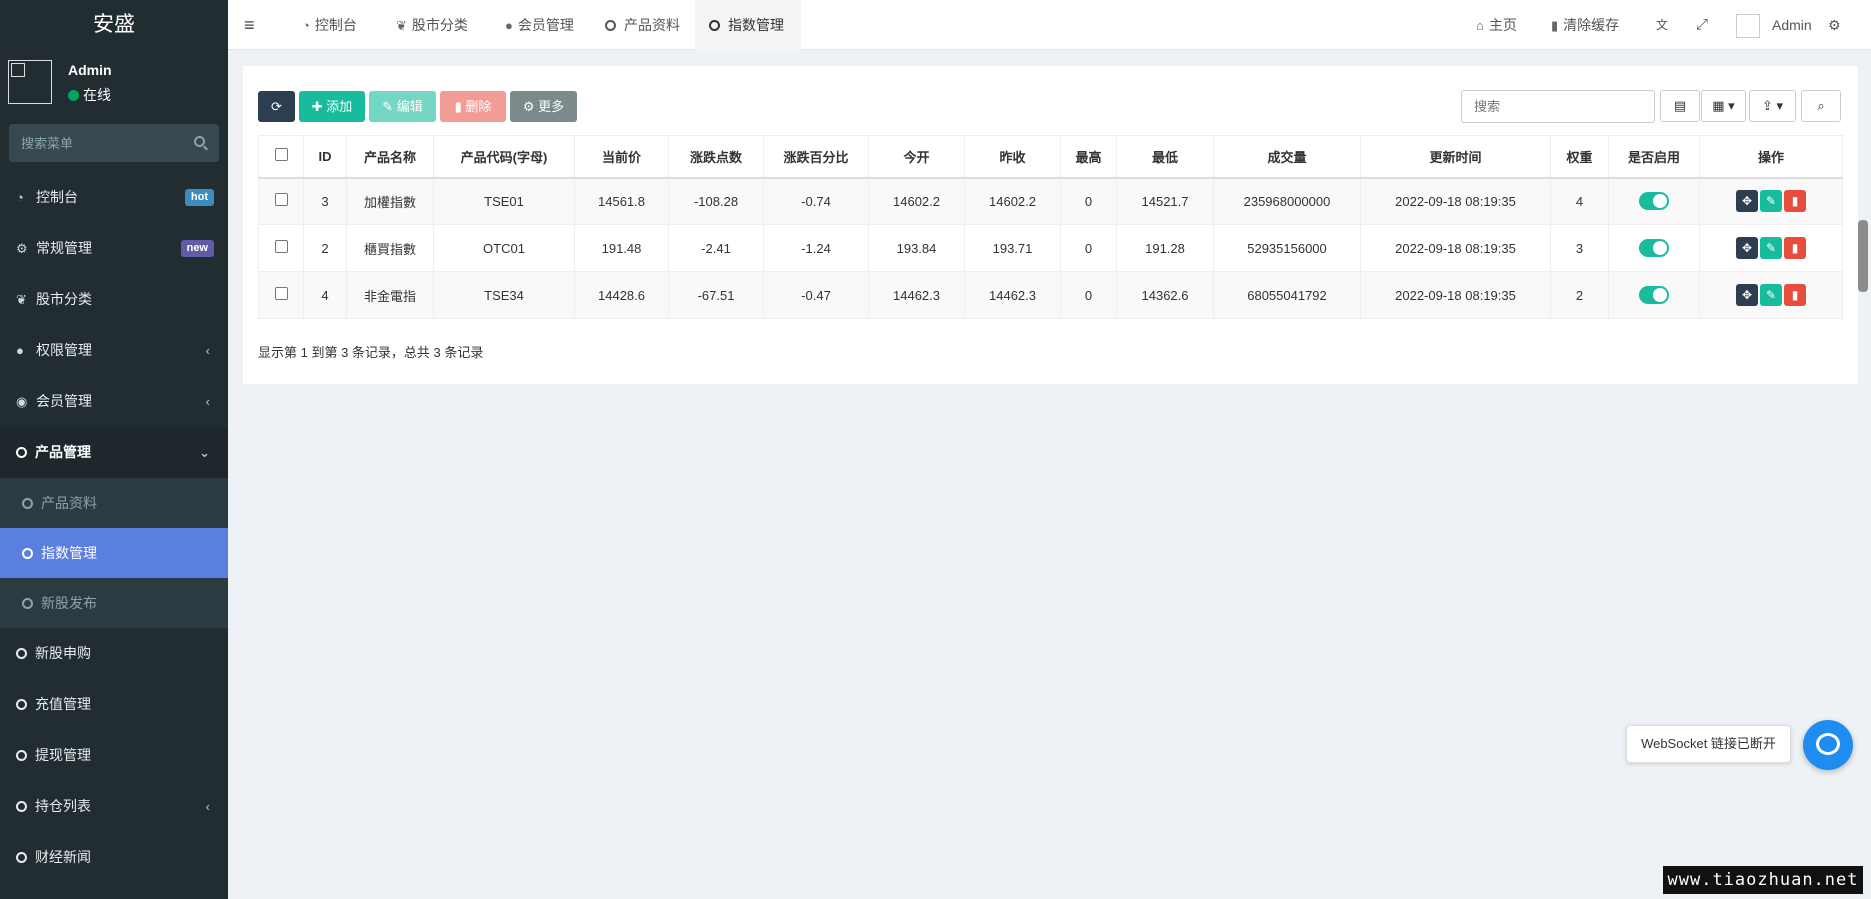 The image size is (1871, 899). What do you see at coordinates (114, 401) in the screenshot?
I see `sidebar-item-members: ◉ 会员管理 ‹` at bounding box center [114, 401].